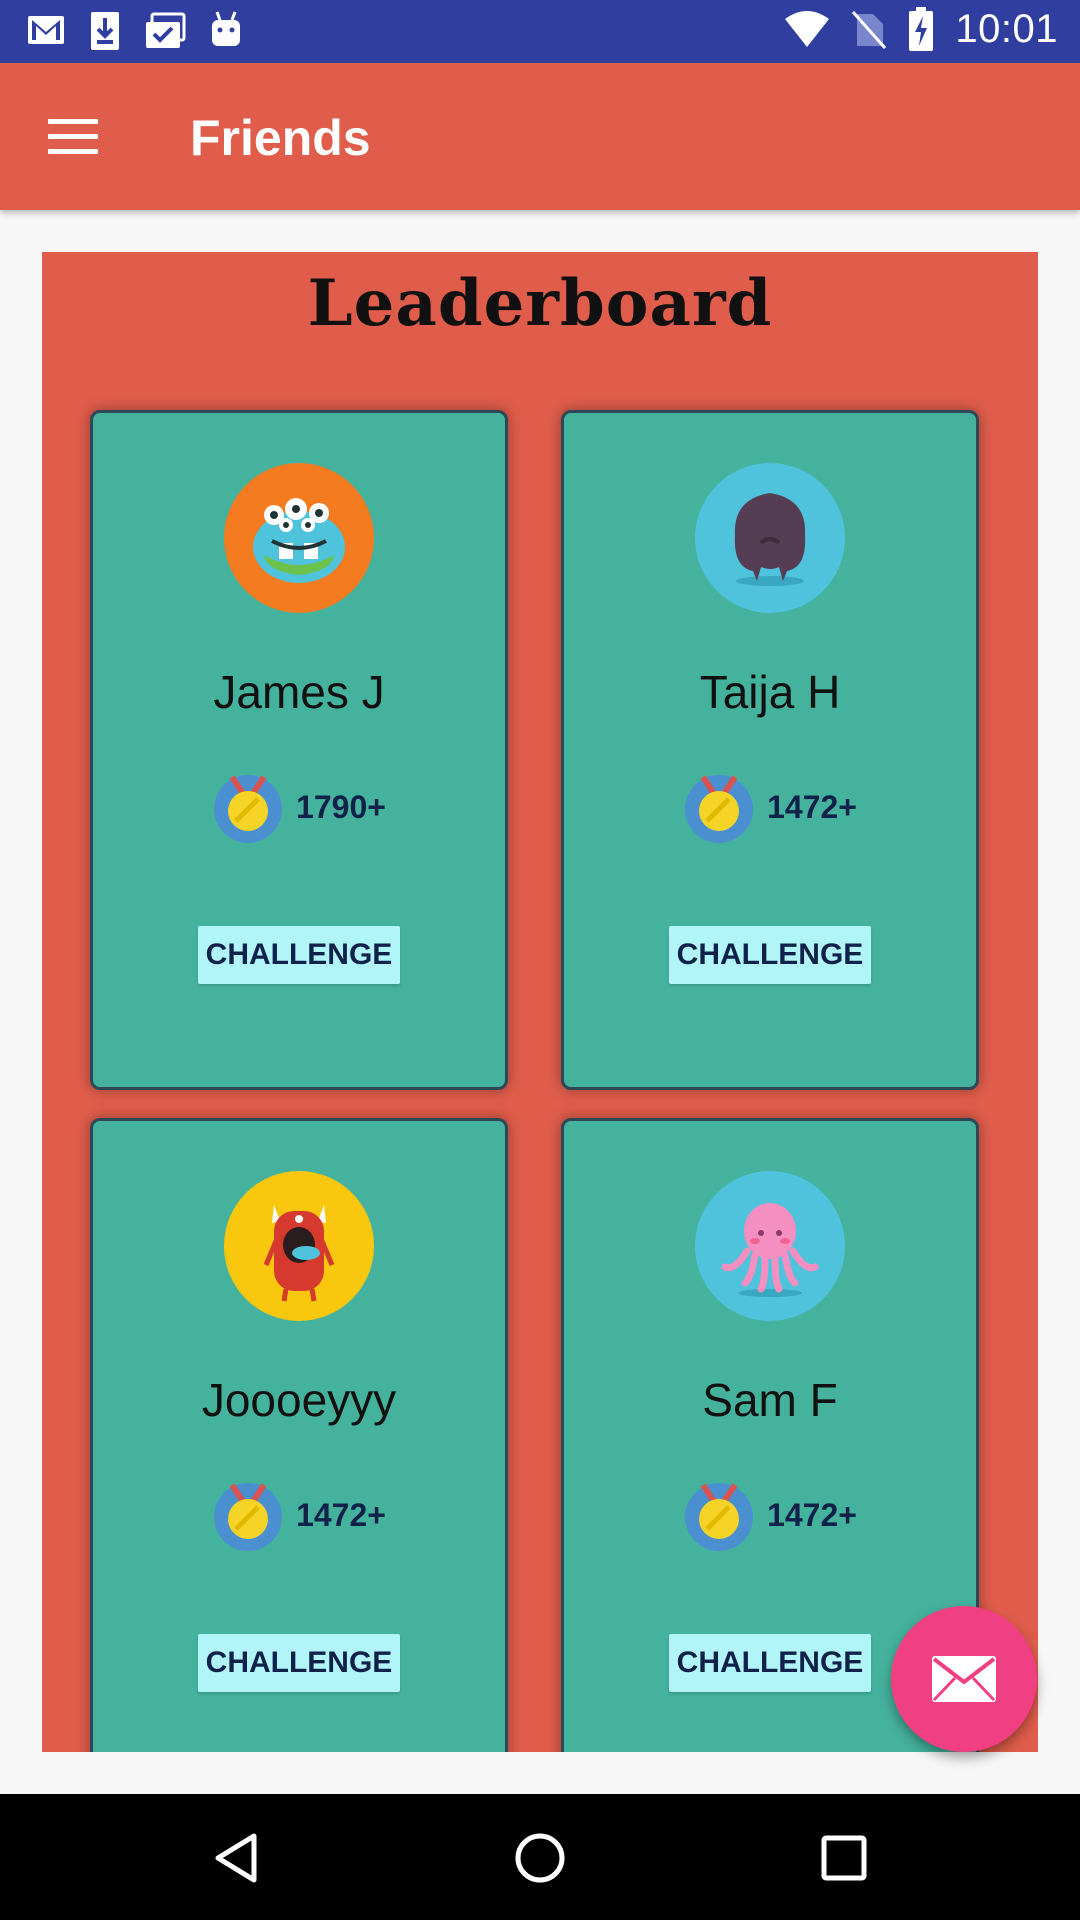  I want to click on app-bar: Friends, so click(540, 136).